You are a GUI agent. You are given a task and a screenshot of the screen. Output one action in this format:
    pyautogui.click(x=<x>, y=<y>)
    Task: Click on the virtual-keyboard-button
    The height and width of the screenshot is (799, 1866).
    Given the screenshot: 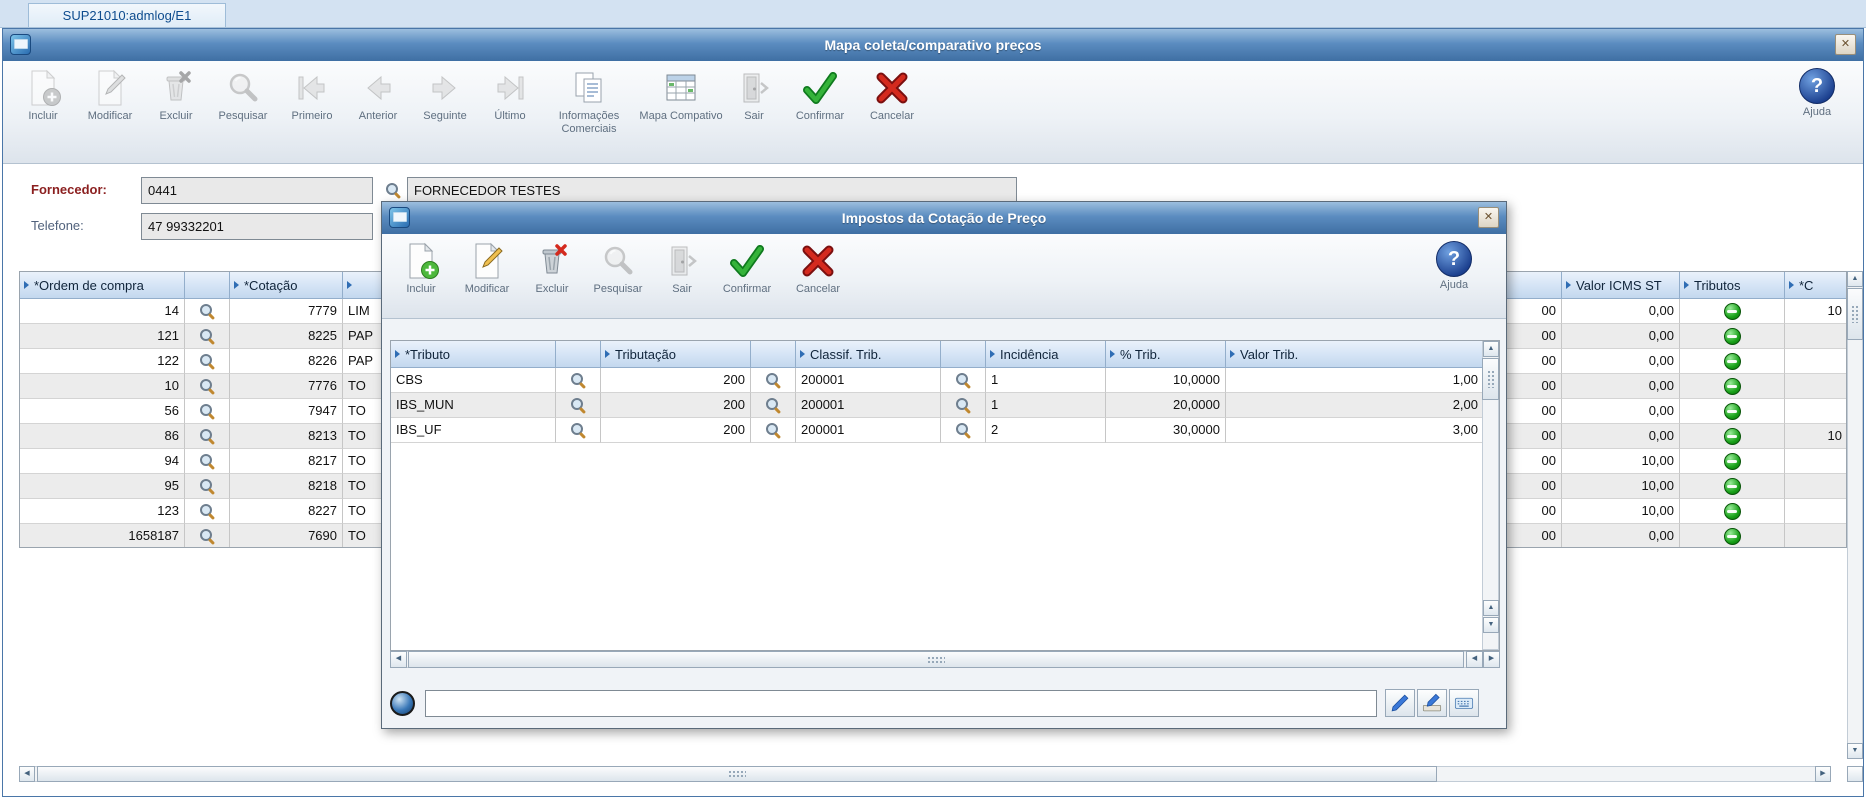 What is the action you would take?
    pyautogui.click(x=1464, y=703)
    